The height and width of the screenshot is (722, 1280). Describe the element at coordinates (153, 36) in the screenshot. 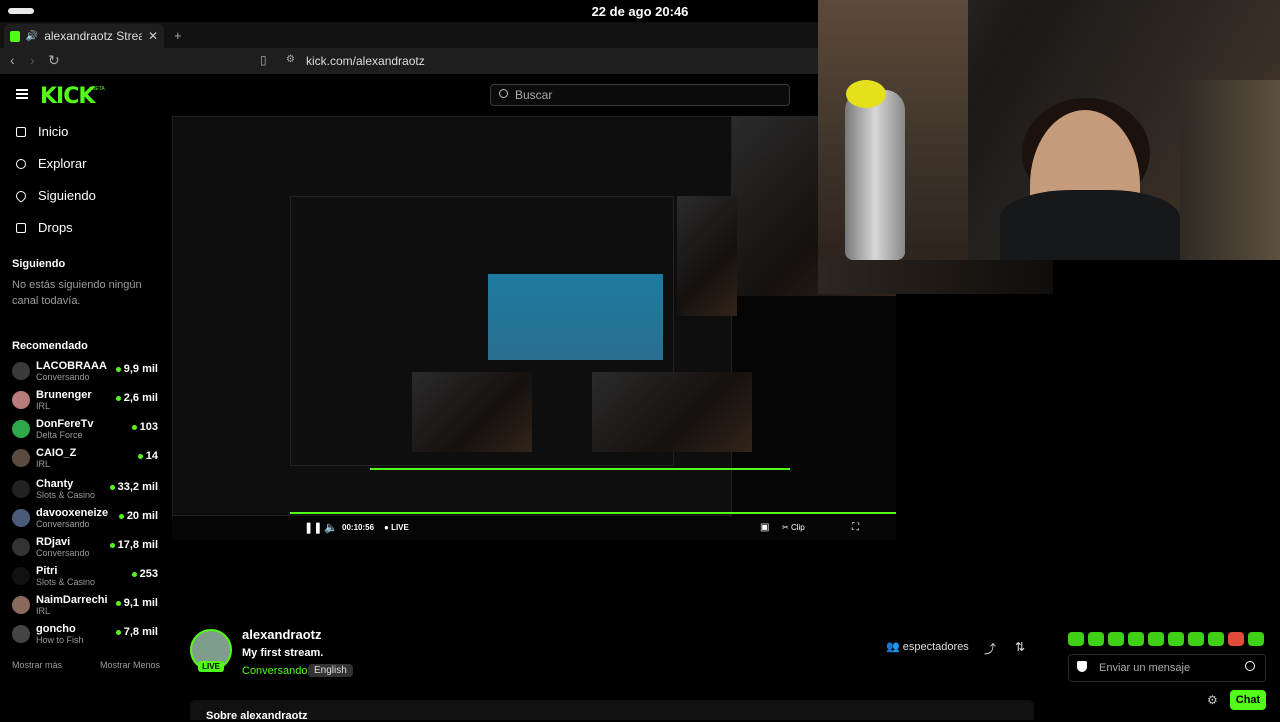

I see `close-tab-icon: ✕` at that location.